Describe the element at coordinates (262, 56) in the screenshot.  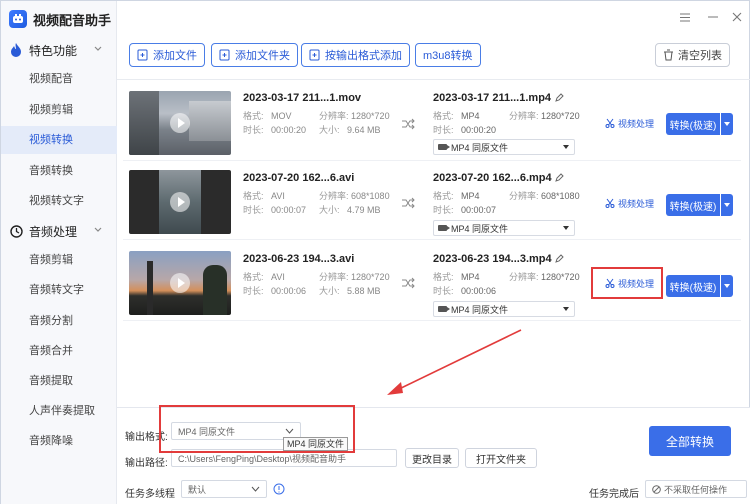
I see `add-folder-label: 添加文件夹` at that location.